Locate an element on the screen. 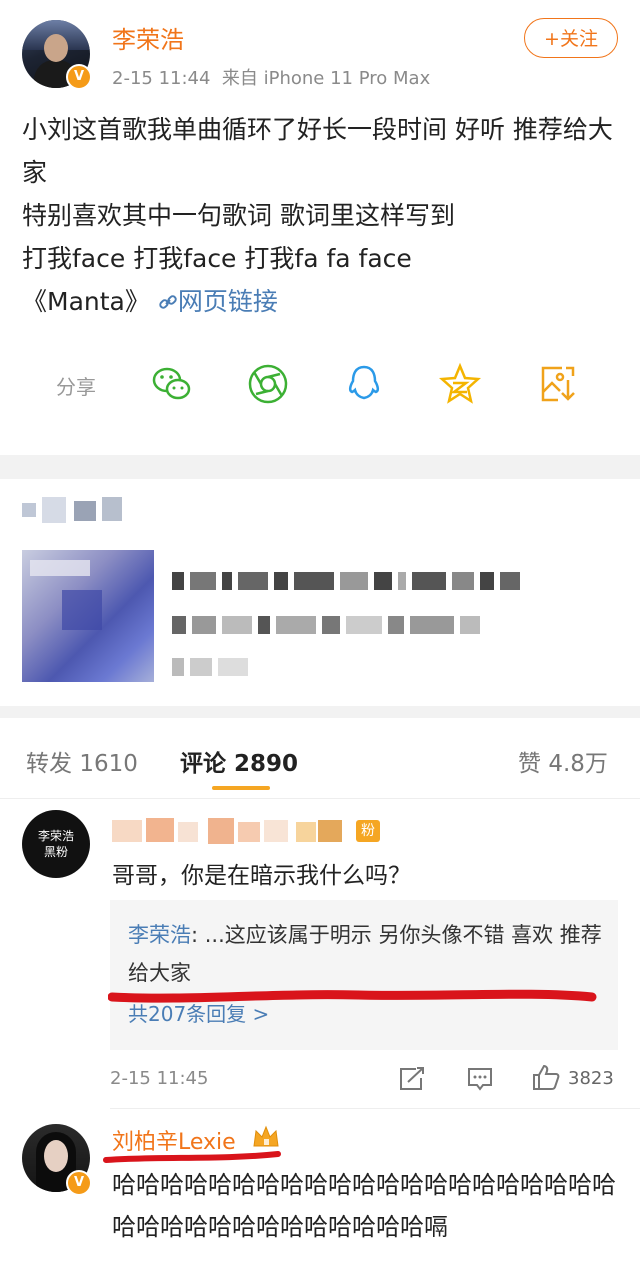 This screenshot has height=1283, width=640. post-meta: 2-15 11:44 来自 iPhone 11 Pro Max is located at coordinates (271, 77).